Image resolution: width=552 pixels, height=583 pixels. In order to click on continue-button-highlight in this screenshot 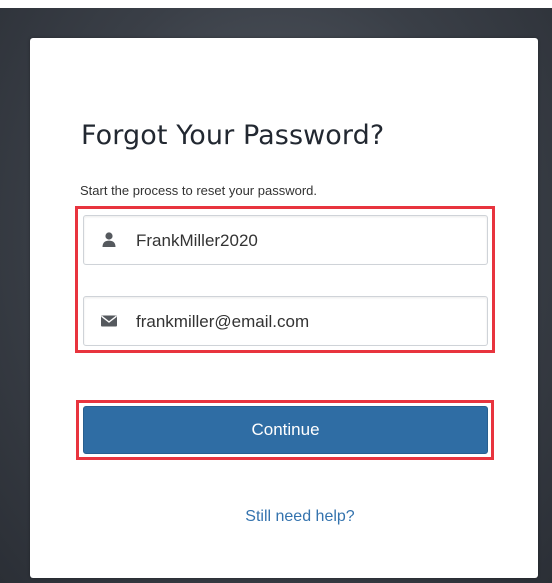, I will do `click(285, 430)`.